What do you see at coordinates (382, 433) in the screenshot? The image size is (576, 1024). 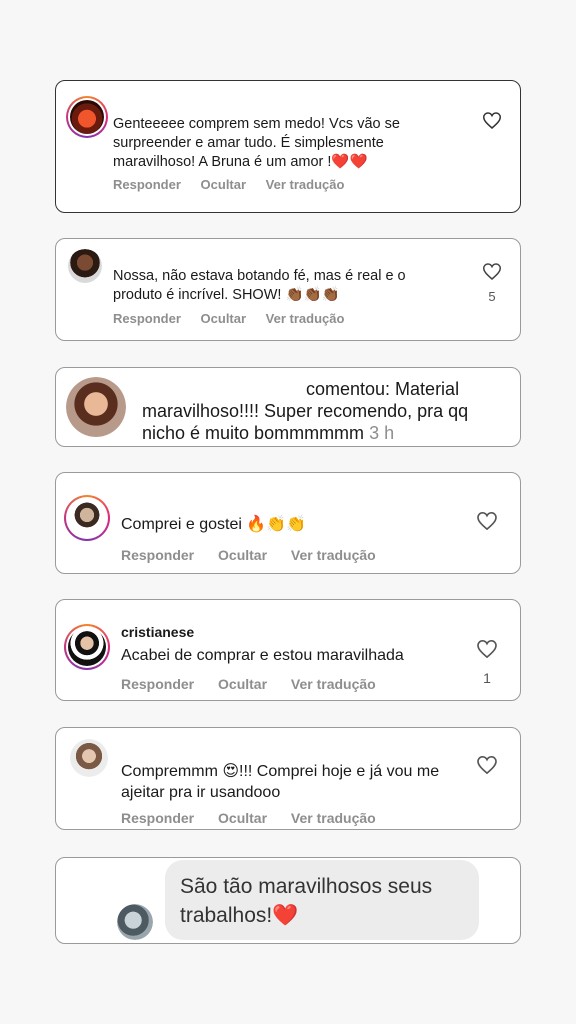 I see `timestamp: 3 h` at bounding box center [382, 433].